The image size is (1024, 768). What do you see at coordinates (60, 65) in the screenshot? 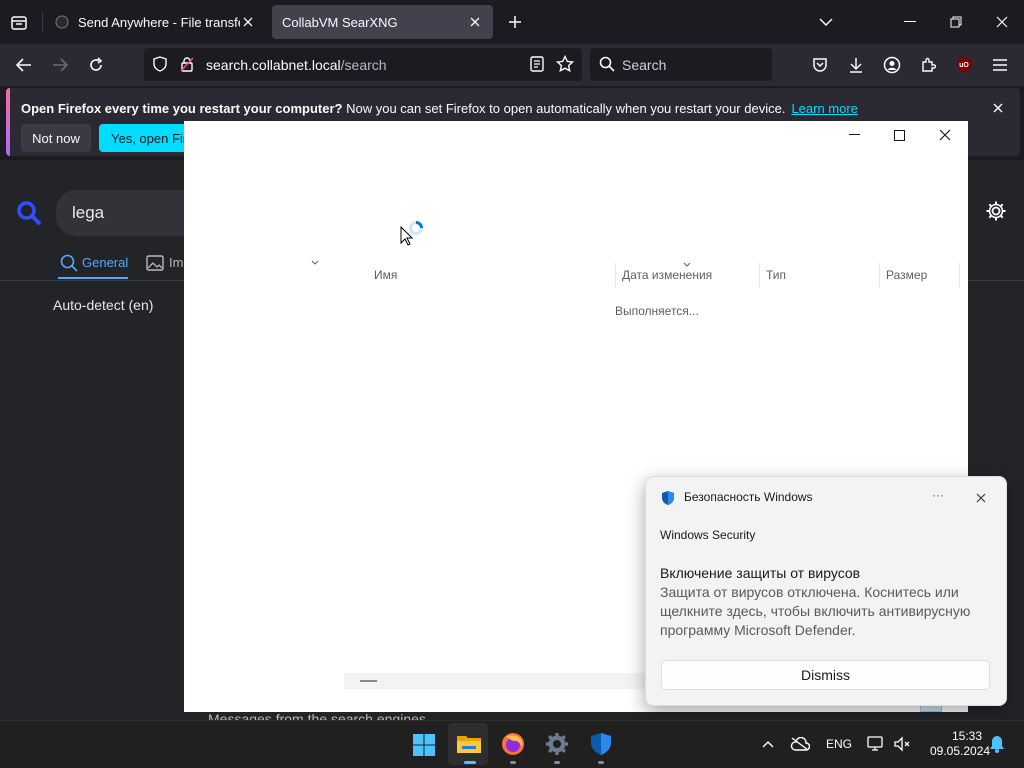
I see `forward-arrow-icon` at bounding box center [60, 65].